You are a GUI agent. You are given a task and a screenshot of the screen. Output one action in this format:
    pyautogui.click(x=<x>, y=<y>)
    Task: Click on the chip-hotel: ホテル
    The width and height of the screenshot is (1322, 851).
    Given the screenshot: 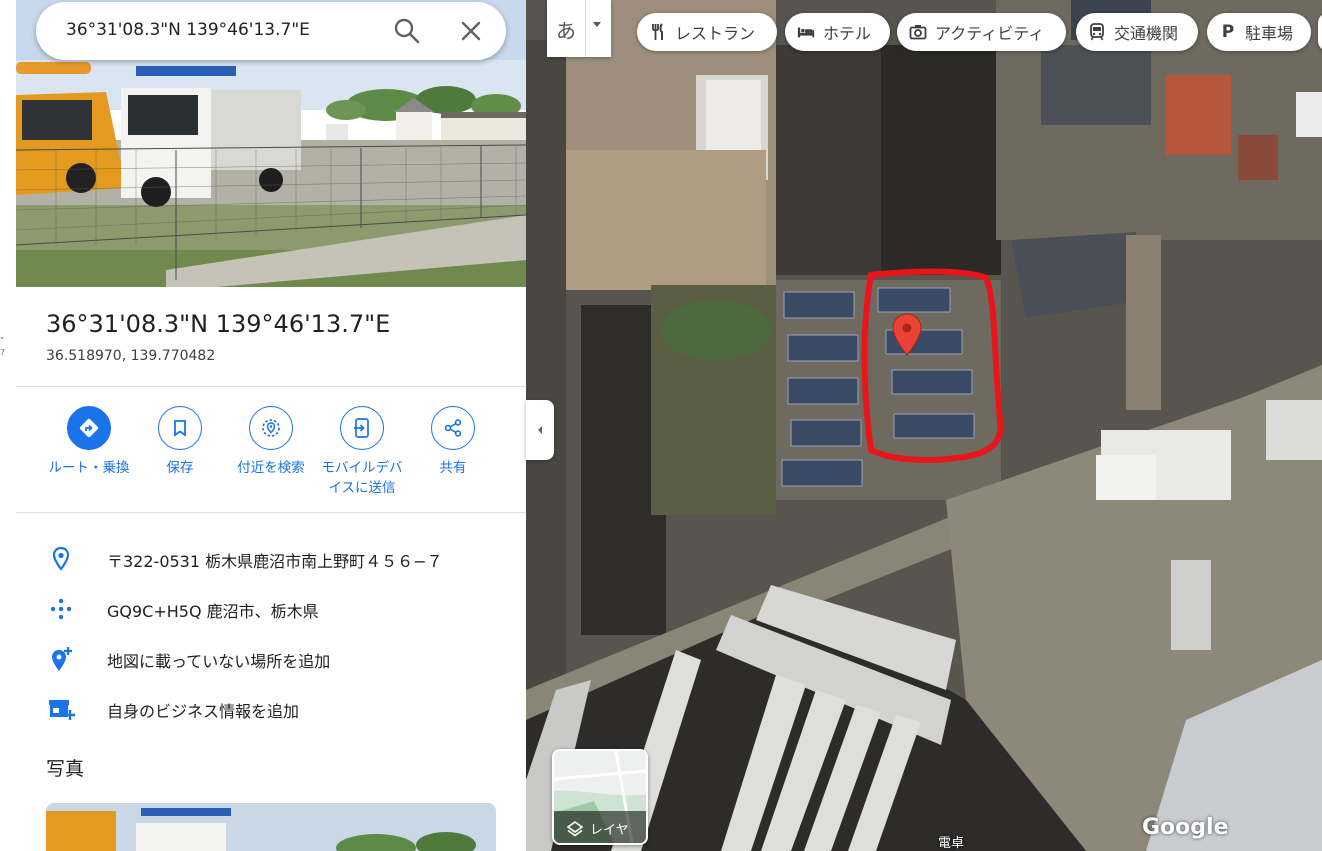 What is the action you would take?
    pyautogui.click(x=837, y=32)
    